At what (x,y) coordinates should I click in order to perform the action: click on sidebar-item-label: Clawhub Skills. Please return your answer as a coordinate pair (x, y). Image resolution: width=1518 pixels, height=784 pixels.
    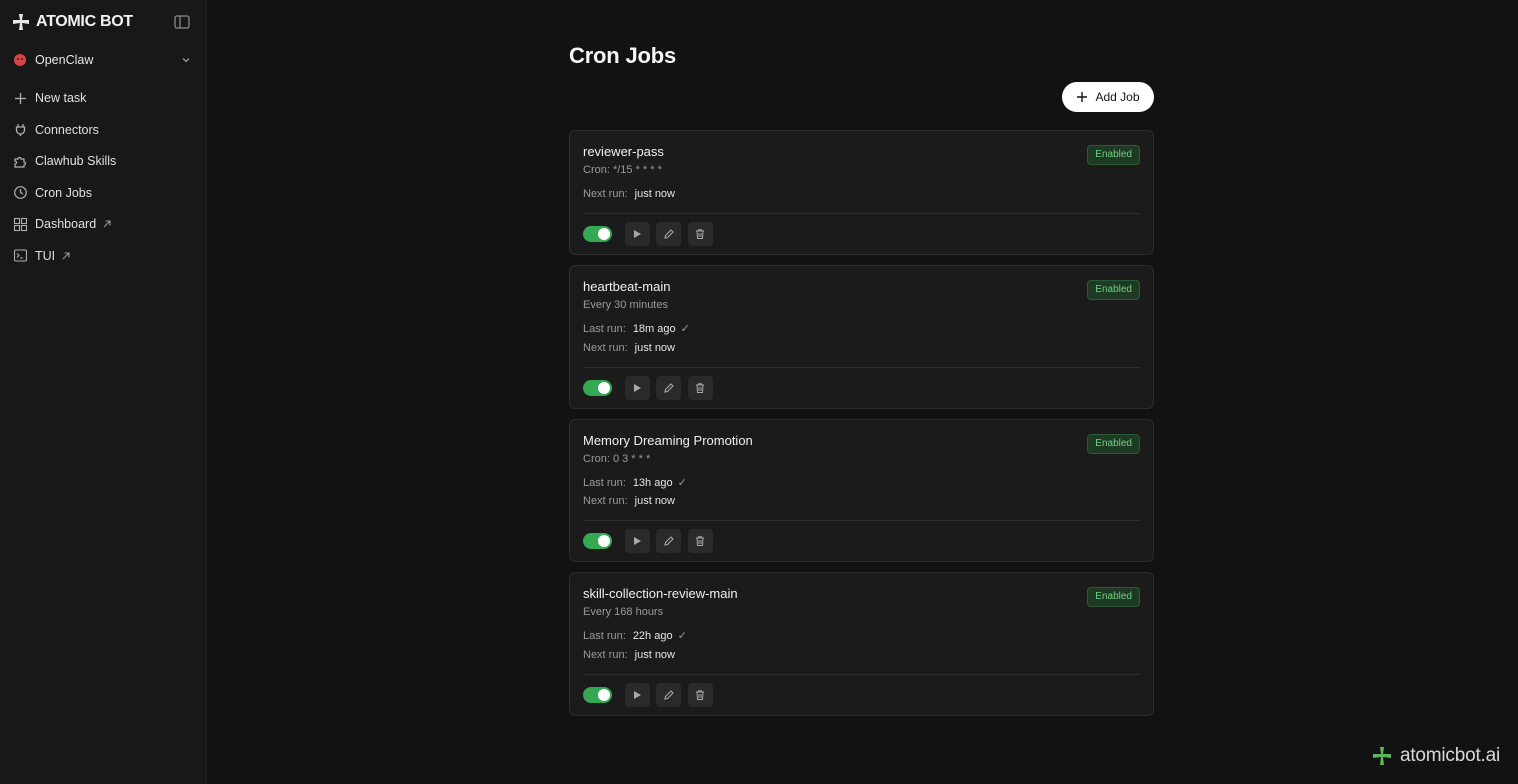
    Looking at the image, I should click on (76, 161).